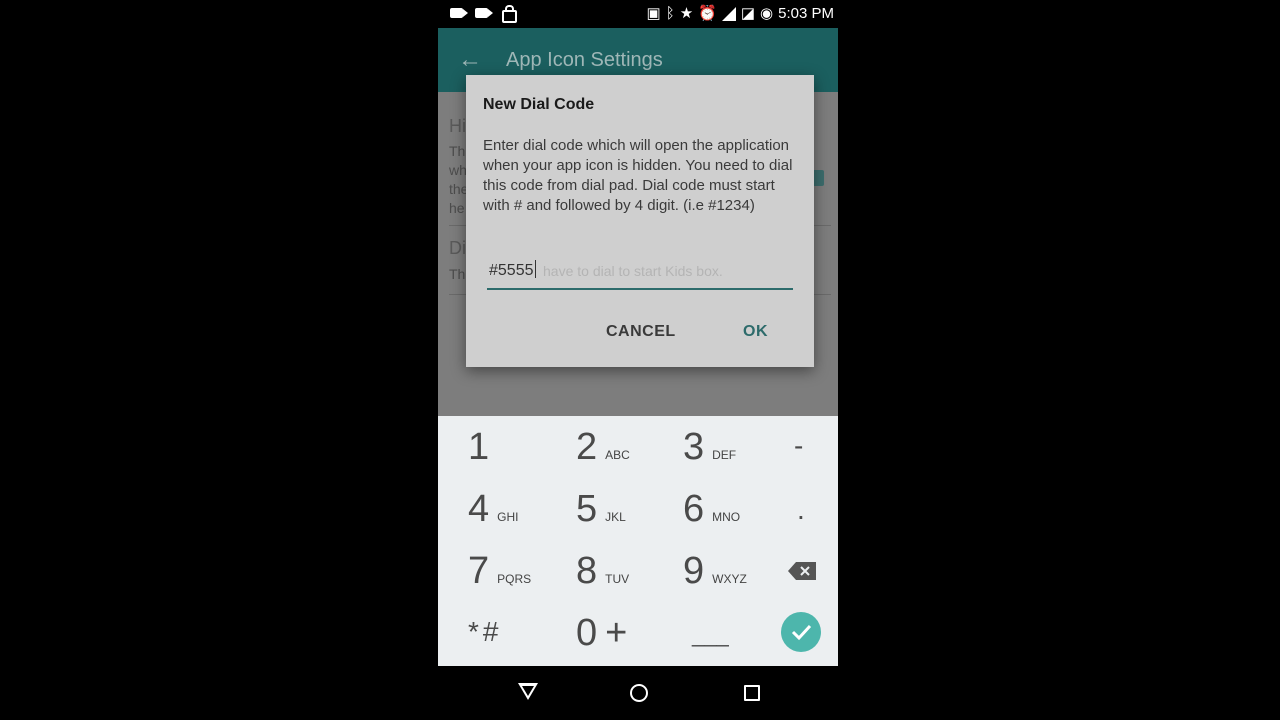  What do you see at coordinates (728, 13) in the screenshot?
I see `signal-icon` at bounding box center [728, 13].